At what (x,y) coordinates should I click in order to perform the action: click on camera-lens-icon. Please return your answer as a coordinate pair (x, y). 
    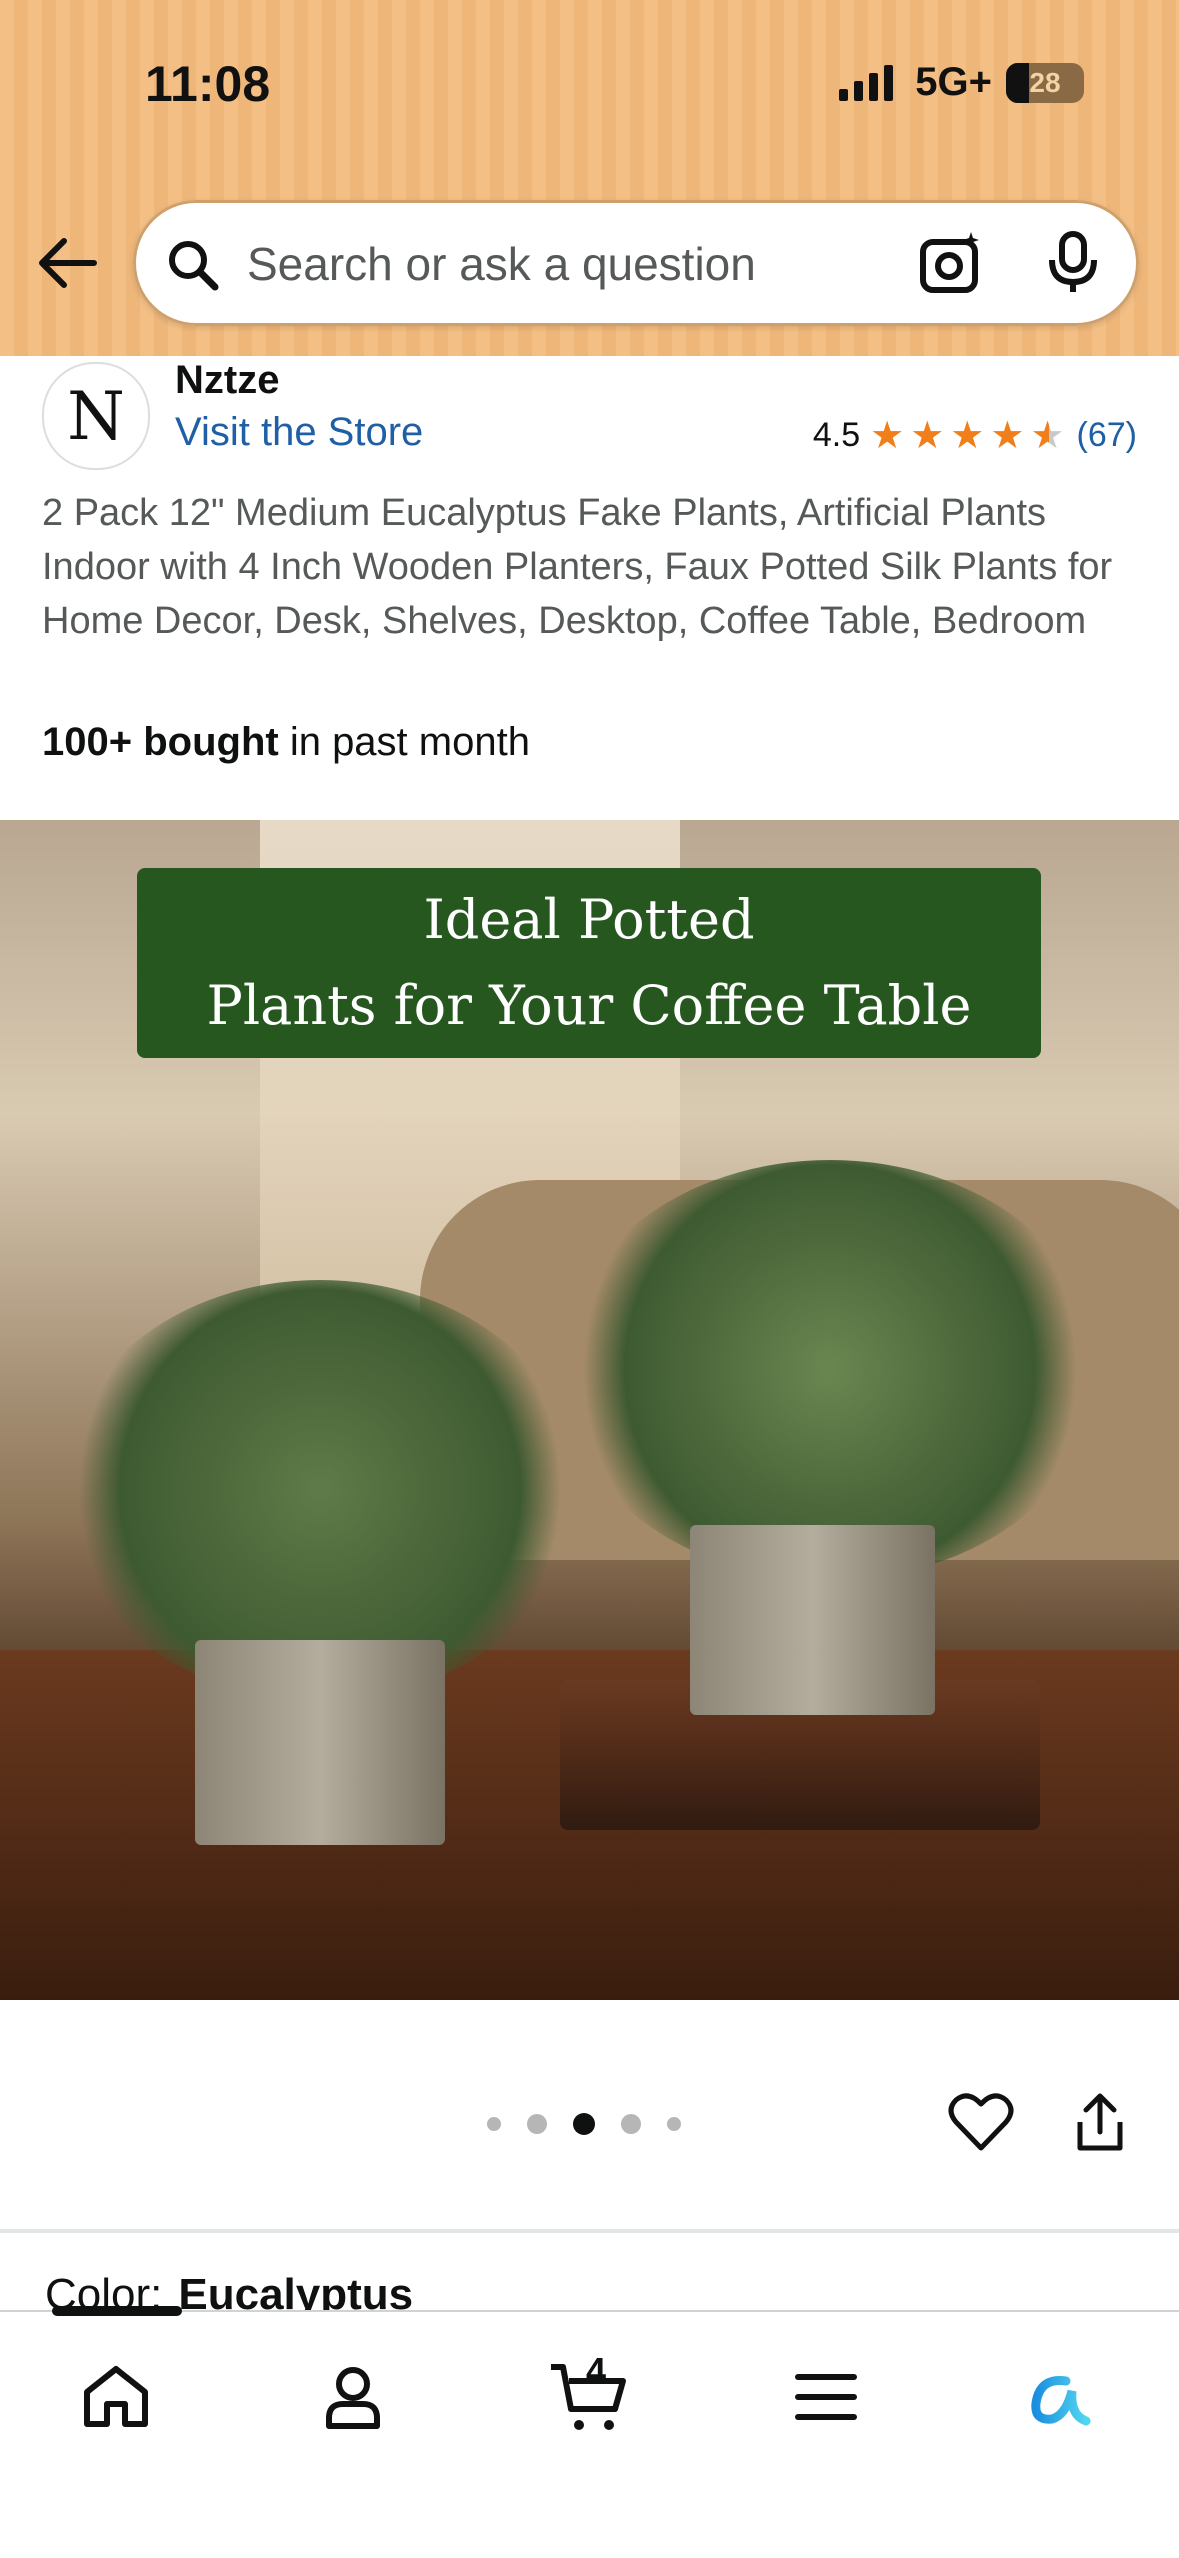
    Looking at the image, I should click on (952, 263).